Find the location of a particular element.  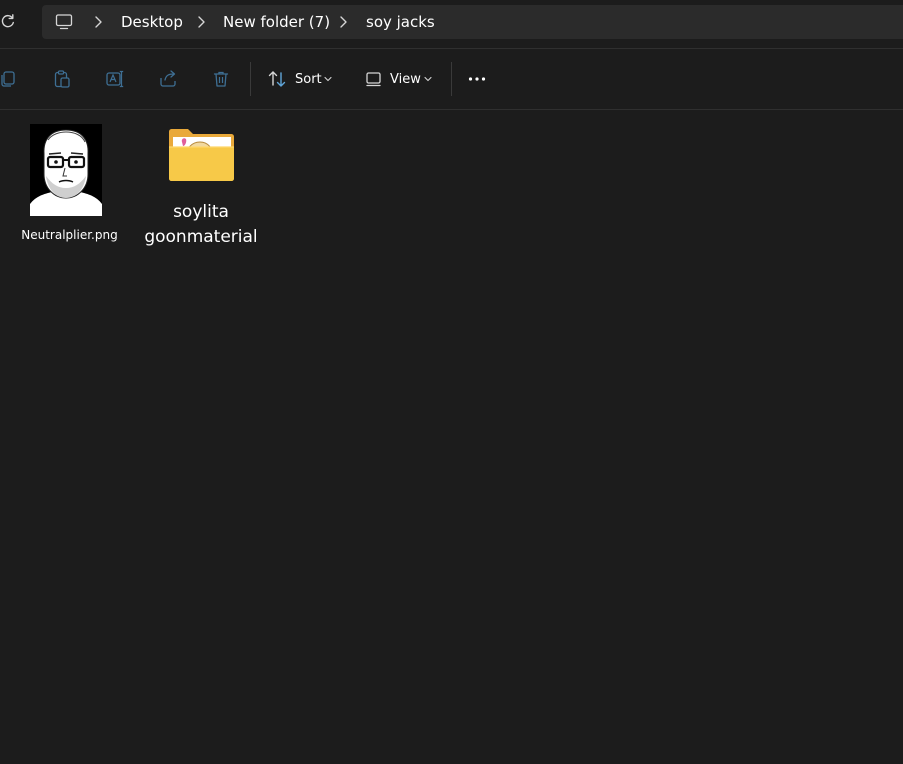

sort-icon is located at coordinates (277, 79).